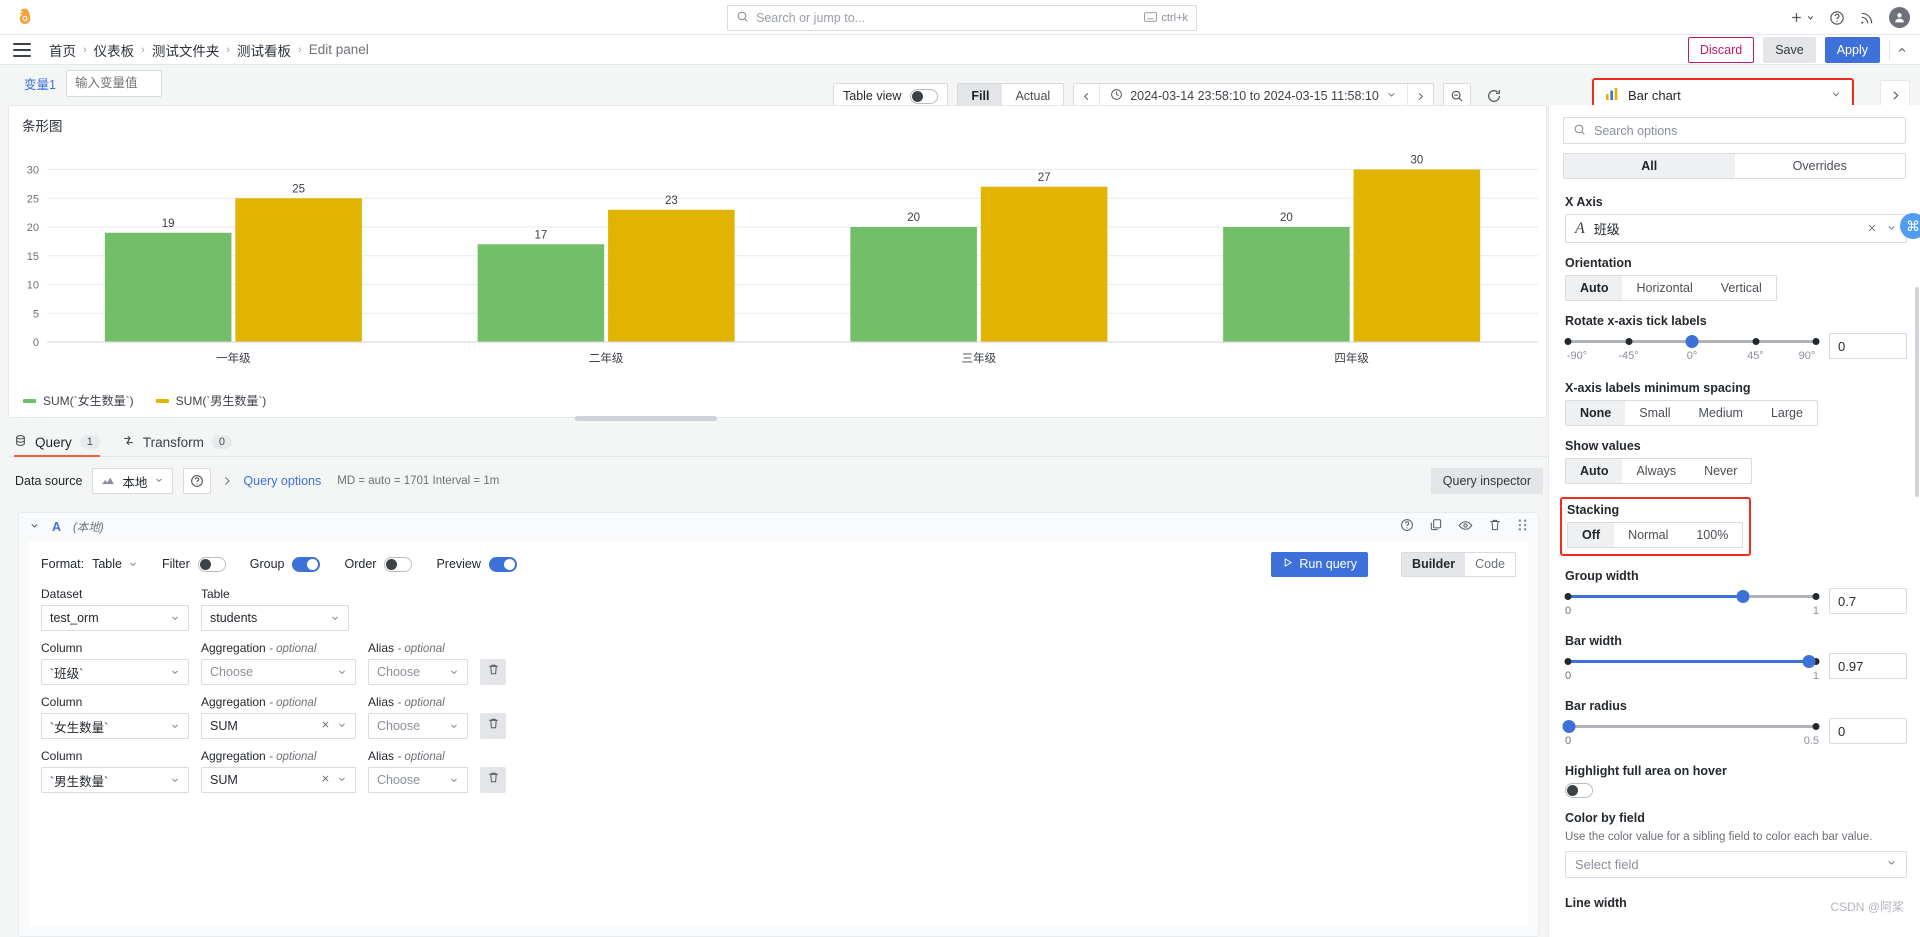 The image size is (1920, 937). I want to click on column-select: `女生数量`, so click(115, 726).